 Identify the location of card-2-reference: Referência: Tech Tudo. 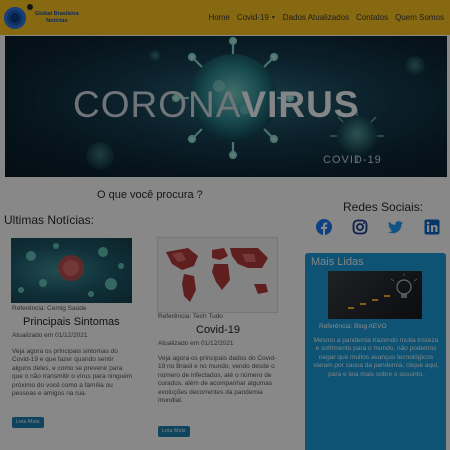
(190, 316).